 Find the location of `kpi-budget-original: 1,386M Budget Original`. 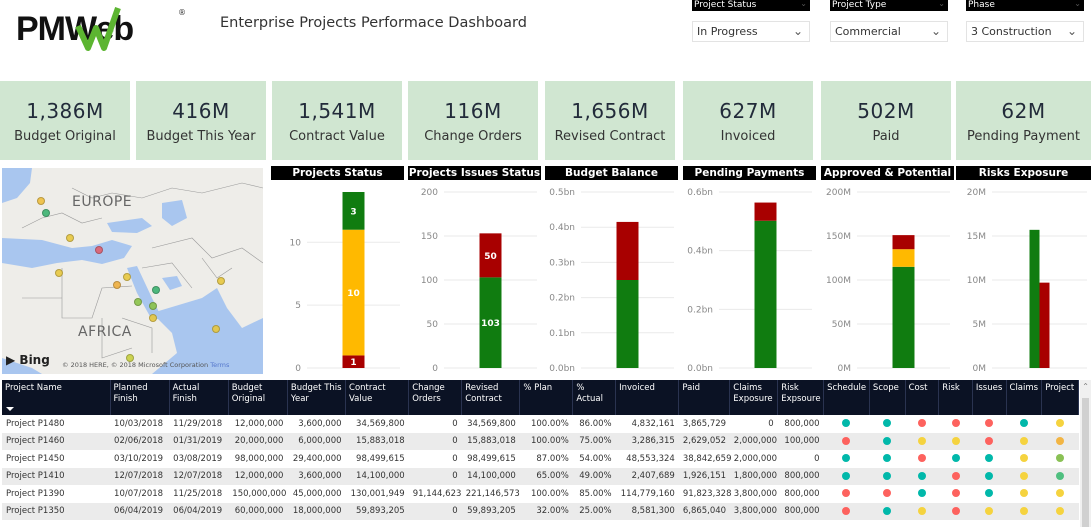

kpi-budget-original: 1,386M Budget Original is located at coordinates (65, 120).